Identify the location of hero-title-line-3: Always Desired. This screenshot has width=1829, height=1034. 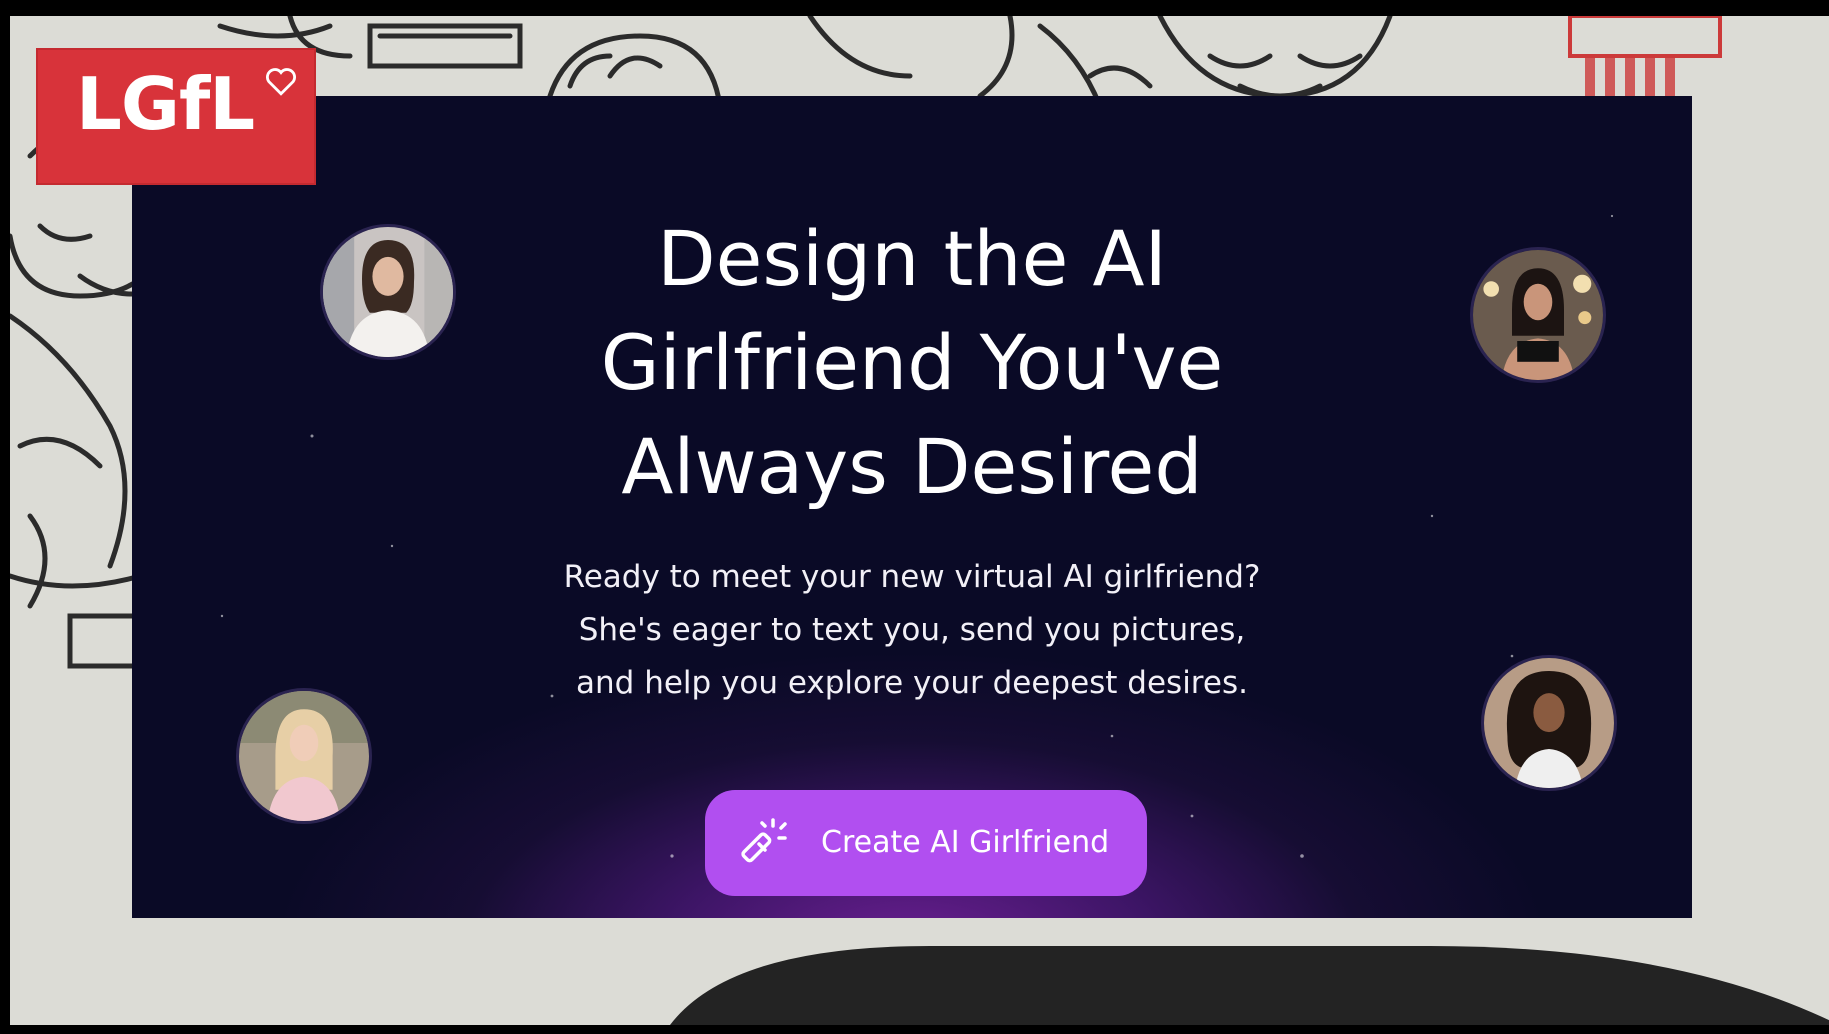
(912, 466).